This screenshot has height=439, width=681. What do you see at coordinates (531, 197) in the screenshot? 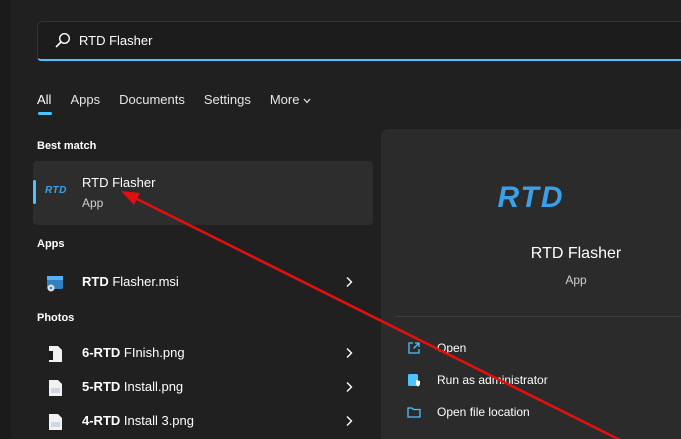
I see `rtd-app-logo: RTD` at bounding box center [531, 197].